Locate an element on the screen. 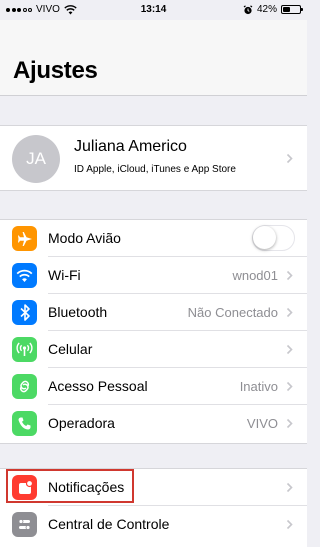  airplane-mode-toggle is located at coordinates (273, 238).